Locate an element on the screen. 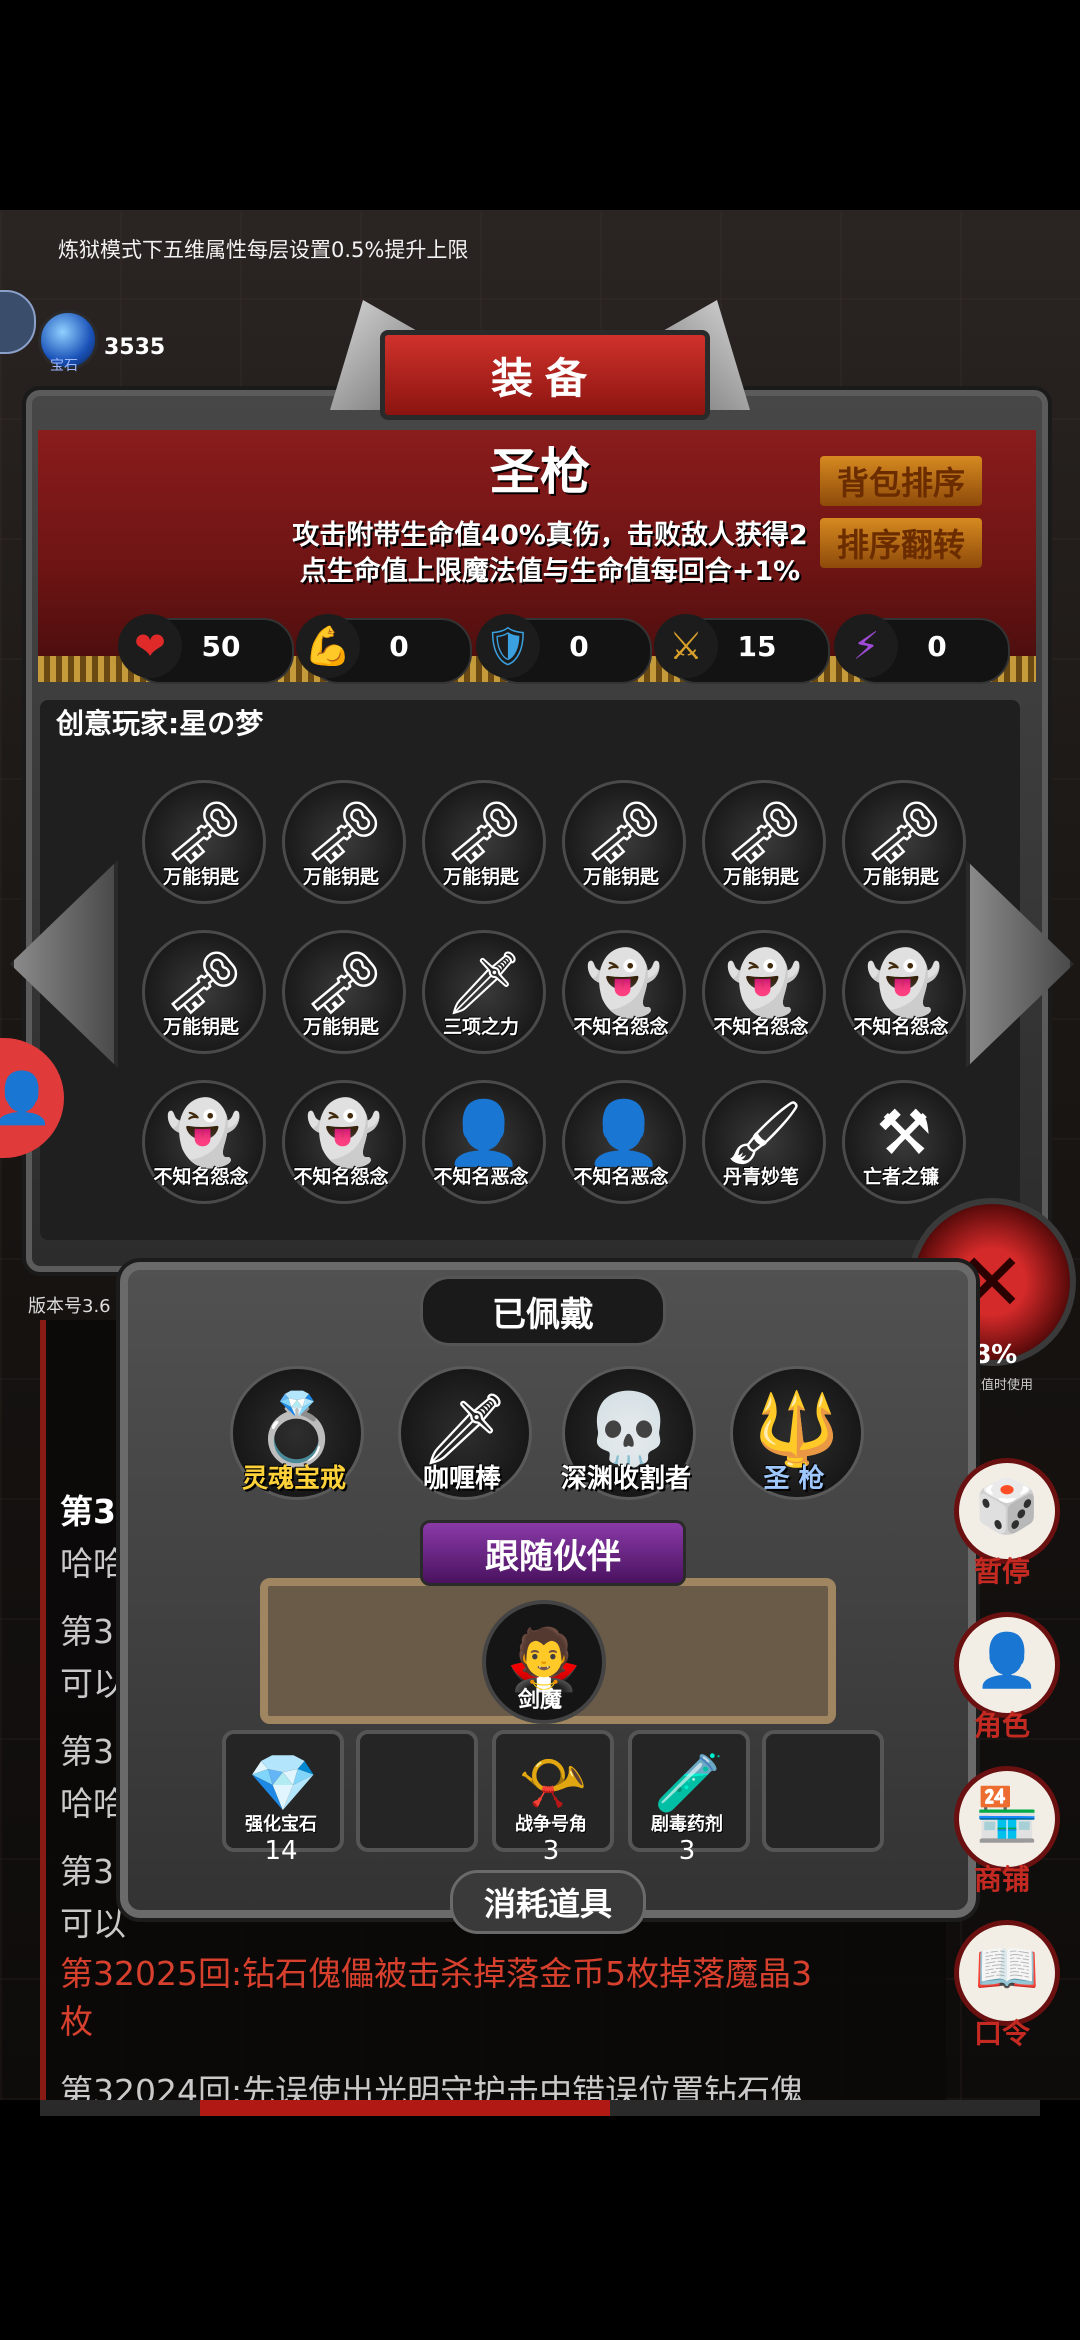 The height and width of the screenshot is (2340, 1080). selected-item-description: 攻击附带生命值40%真伤，击败敌人获得2 点生命值上限魔法值与生命值每回合+1% is located at coordinates (550, 554).